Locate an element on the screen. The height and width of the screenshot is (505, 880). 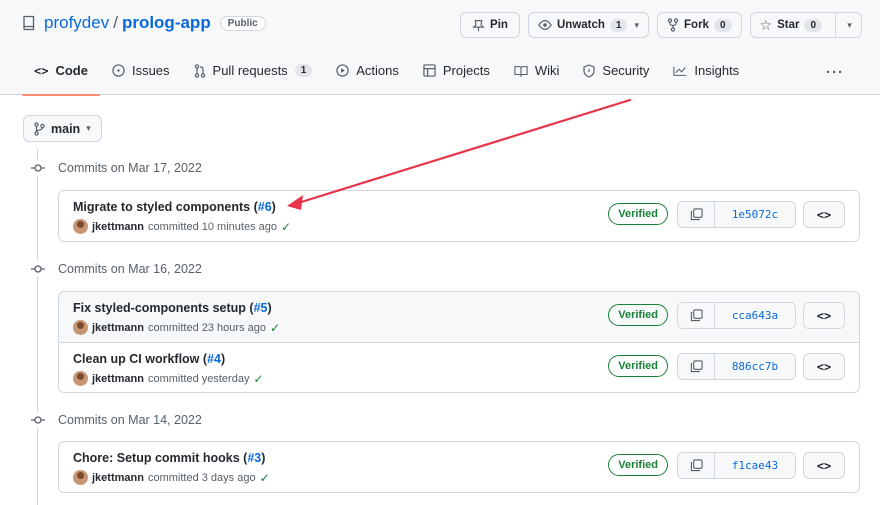
commit-title: Chore: Setup commit hooks (#3) is located at coordinates (169, 458).